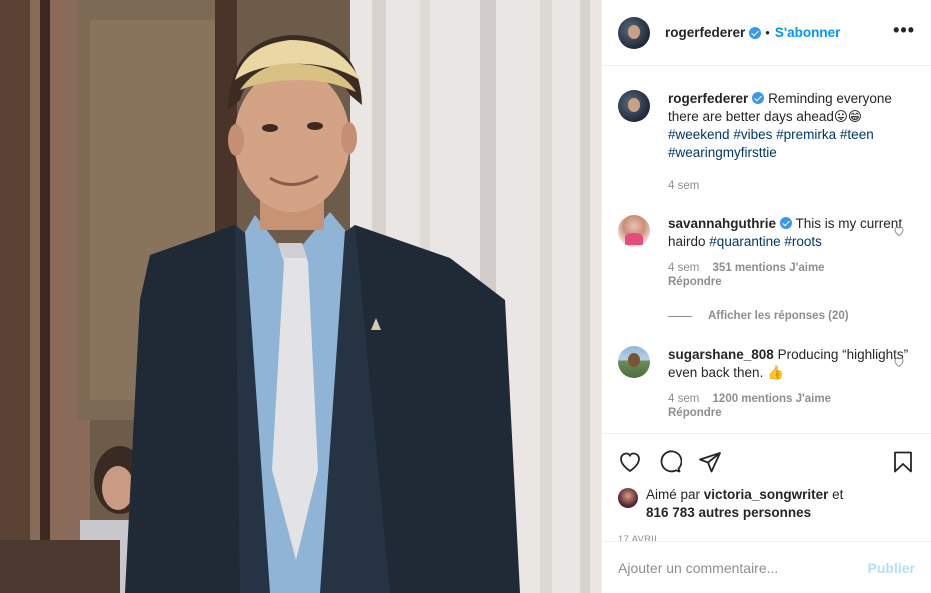  What do you see at coordinates (791, 186) in the screenshot?
I see `caption-meta: 4 sem` at bounding box center [791, 186].